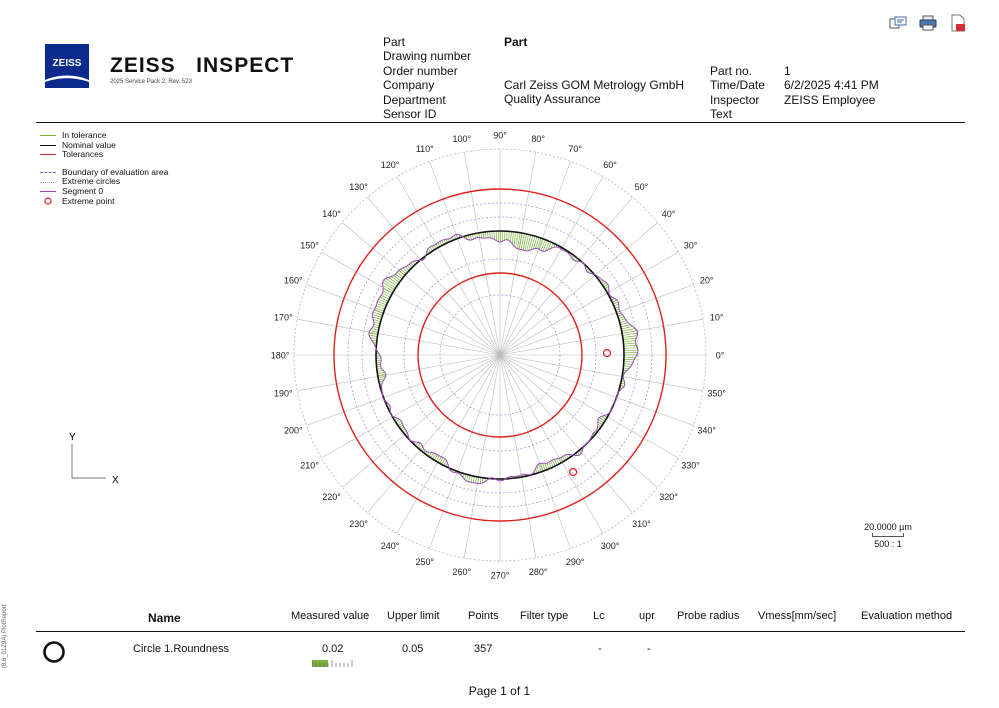  I want to click on angle-label: 100°, so click(461, 139).